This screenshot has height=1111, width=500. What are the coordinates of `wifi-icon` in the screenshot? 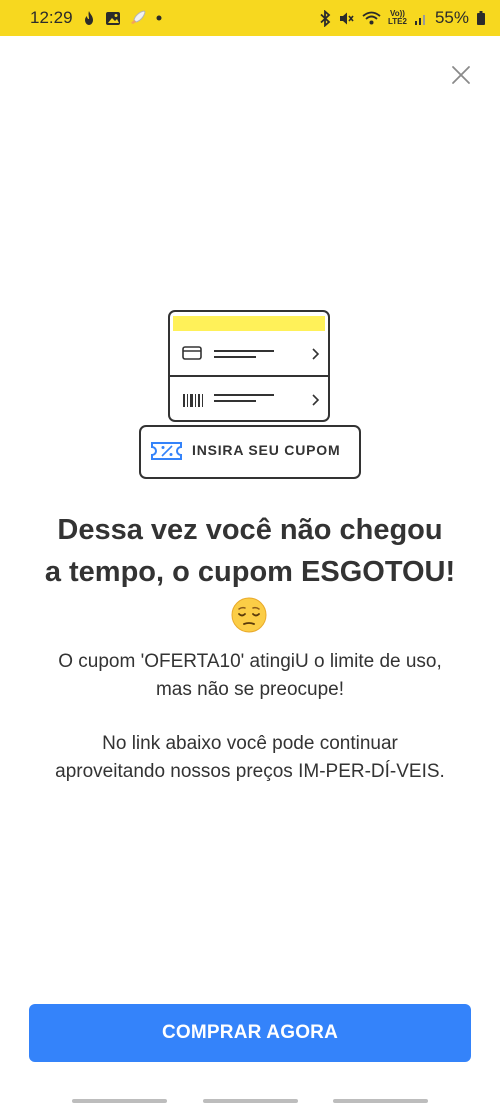 It's located at (371, 18).